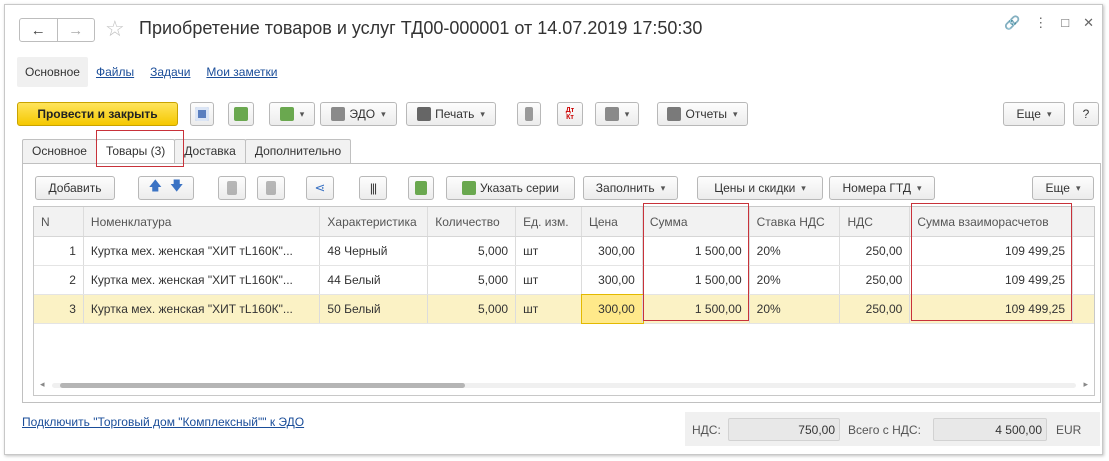 The image size is (1109, 461). Describe the element at coordinates (115, 72) in the screenshot. I see `nav-tab-files: Файлы` at that location.